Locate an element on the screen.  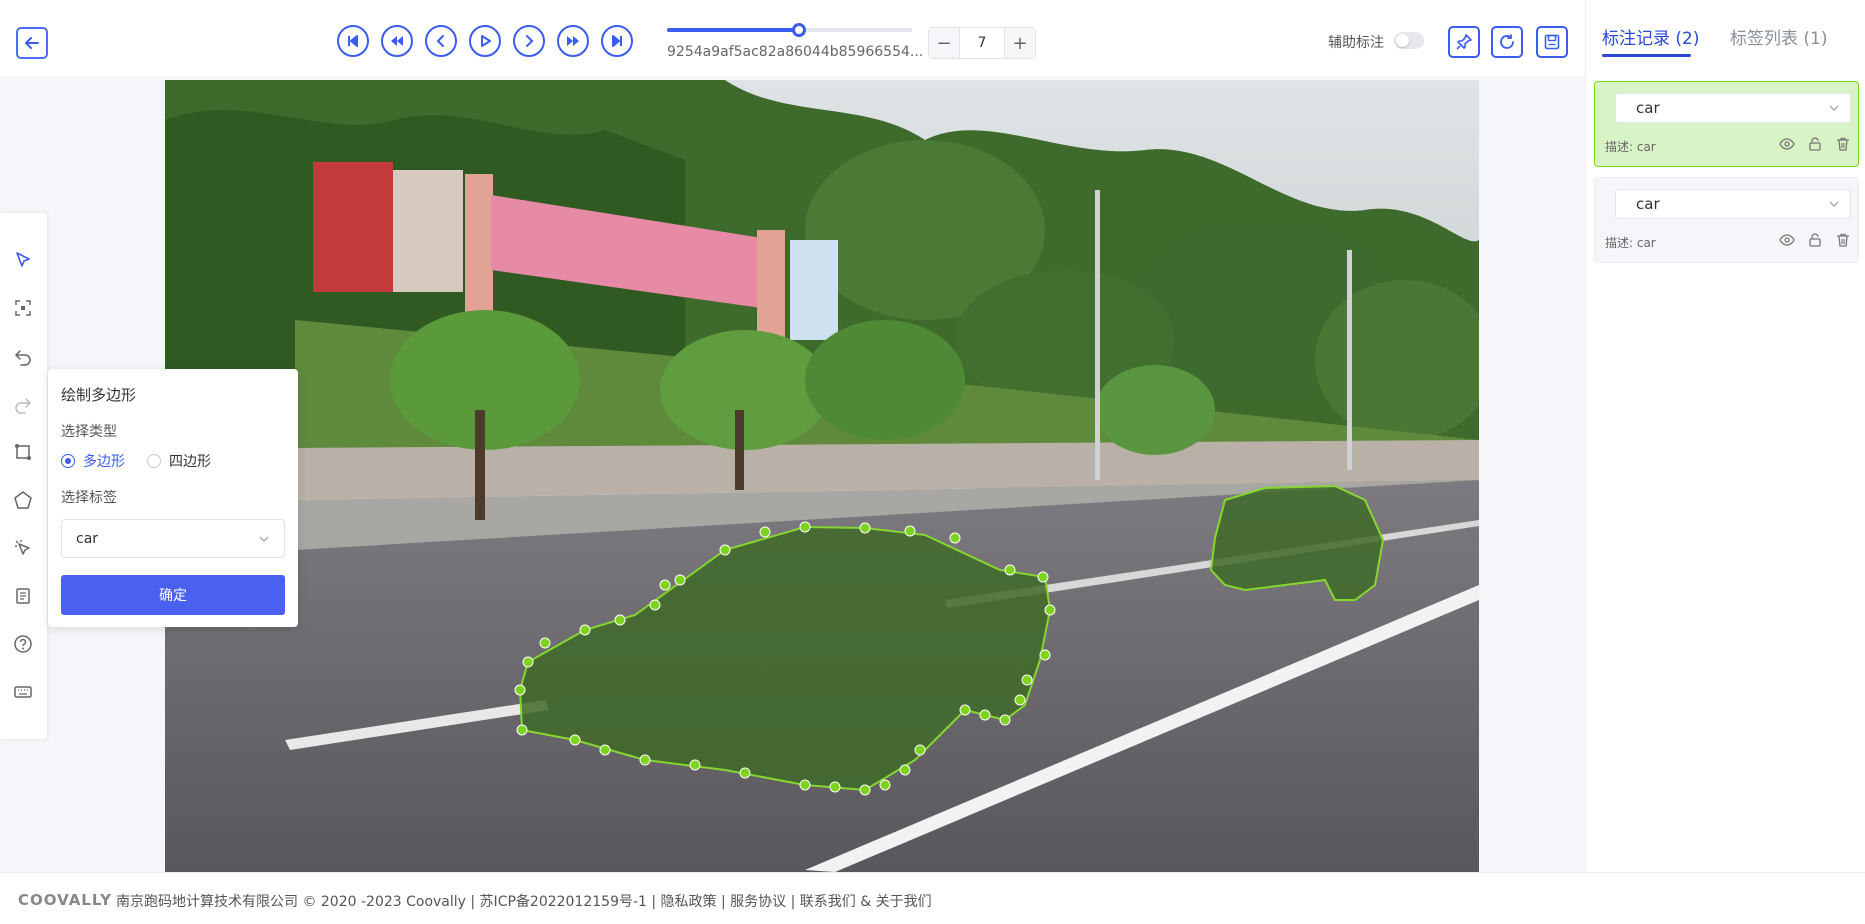
pin-icon is located at coordinates (1464, 42).